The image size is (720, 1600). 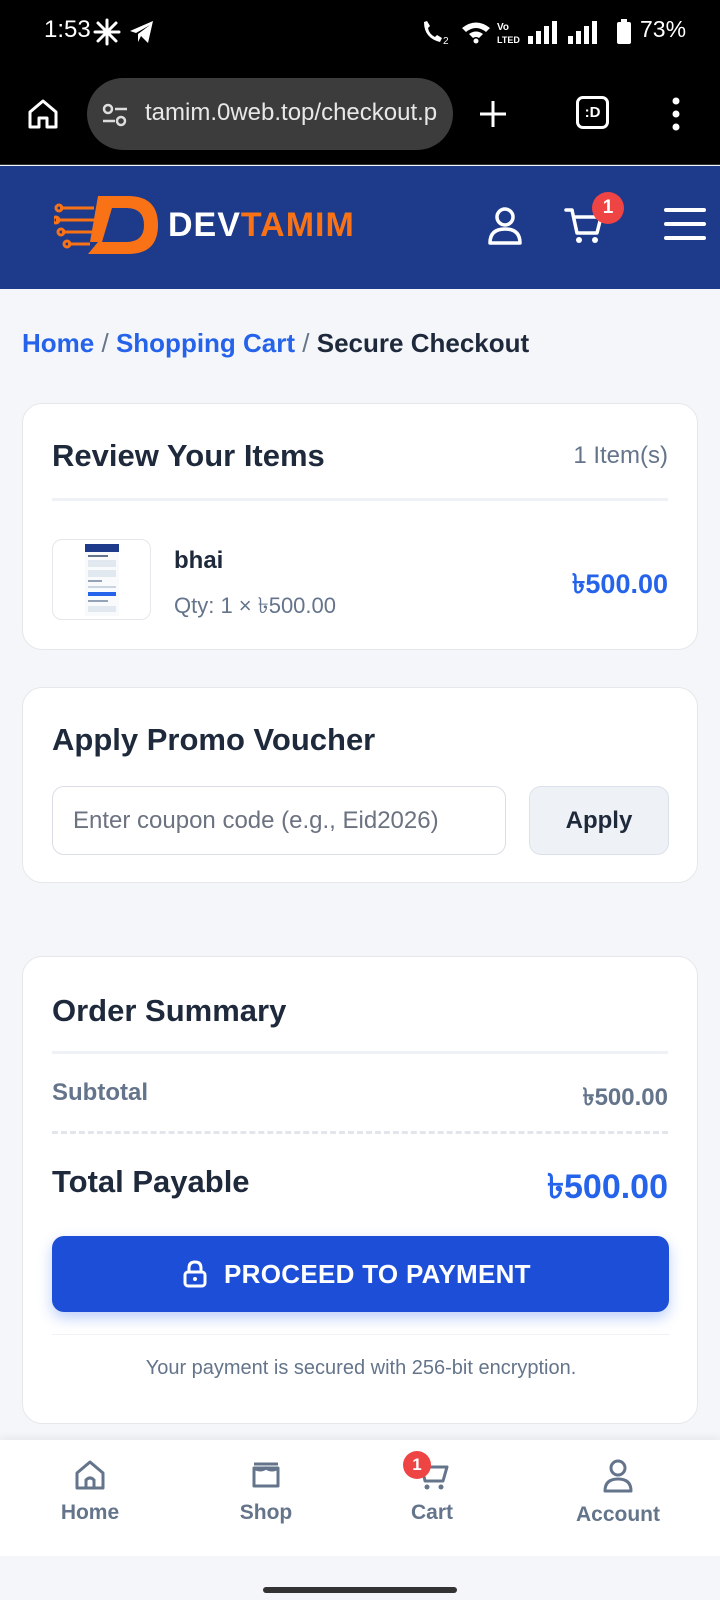 I want to click on cart-count-badge: 1, so click(x=608, y=208).